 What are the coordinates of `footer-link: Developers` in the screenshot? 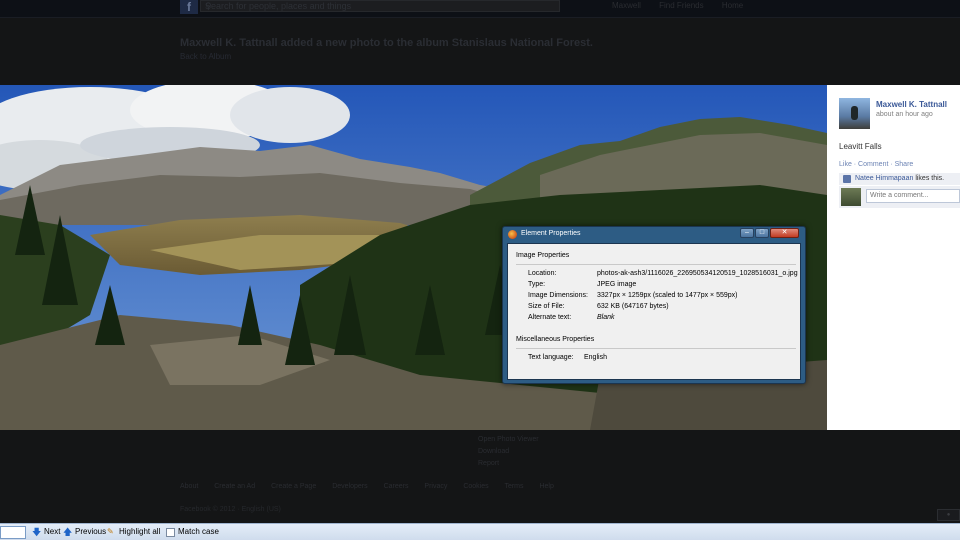 It's located at (349, 486).